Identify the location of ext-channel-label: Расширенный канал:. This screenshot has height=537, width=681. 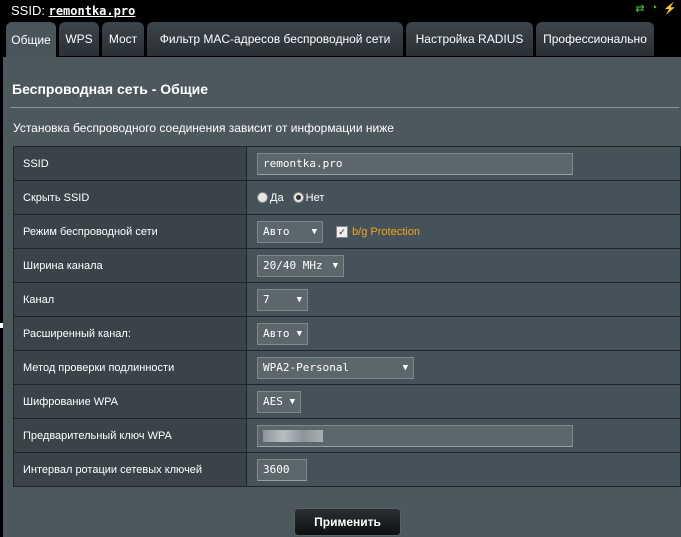
(130, 333).